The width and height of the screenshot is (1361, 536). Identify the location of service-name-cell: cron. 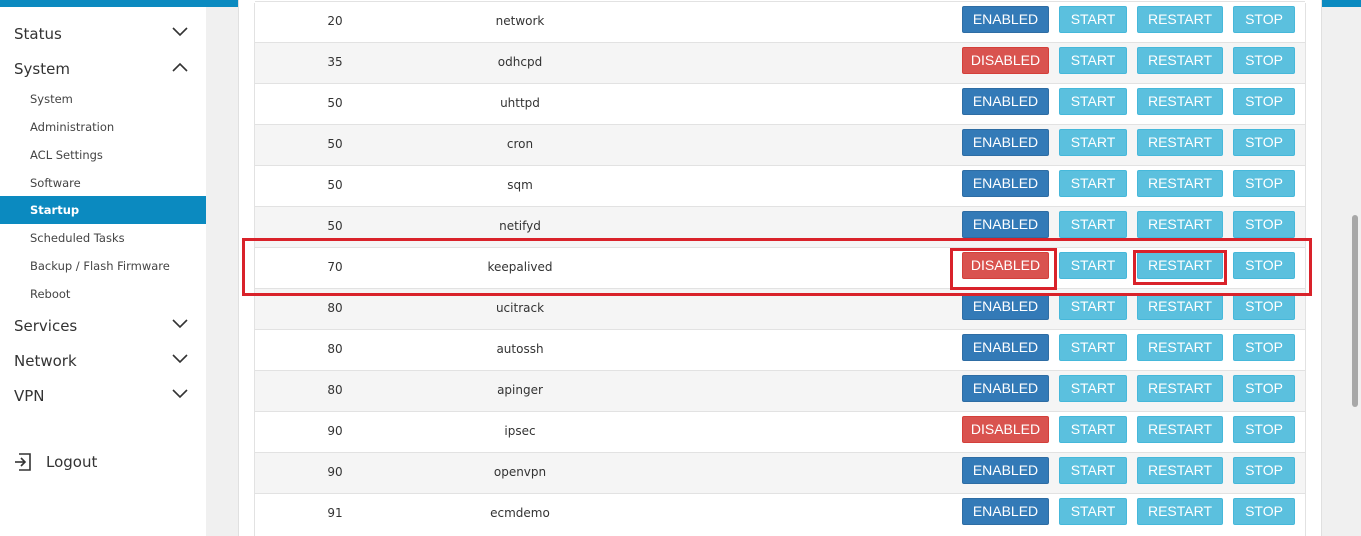
(520, 144).